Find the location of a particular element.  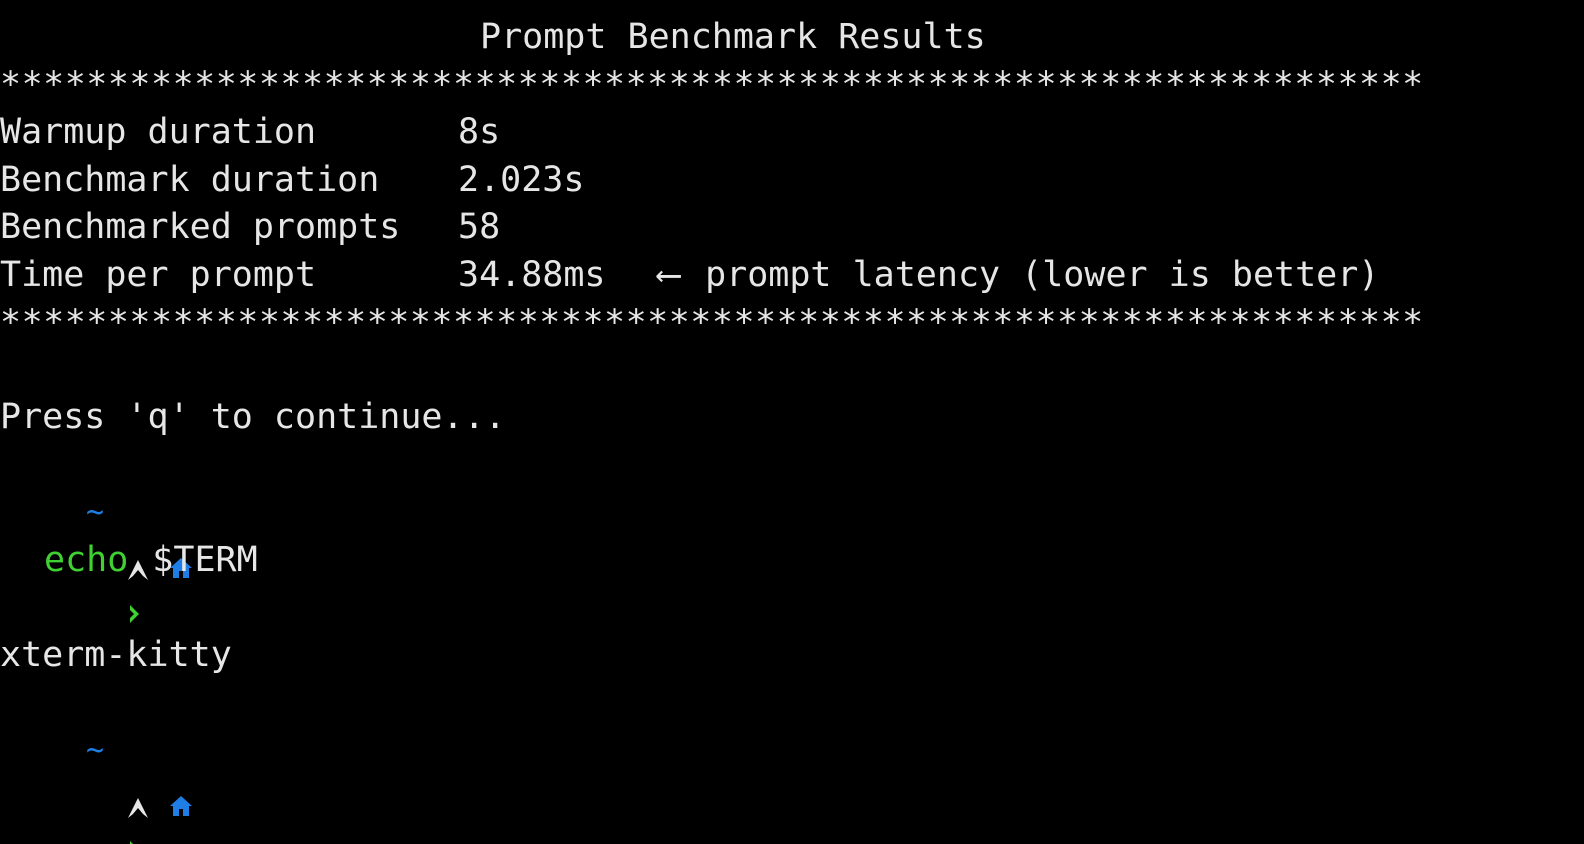

prompt-header-2: ~ is located at coordinates (96, 773).